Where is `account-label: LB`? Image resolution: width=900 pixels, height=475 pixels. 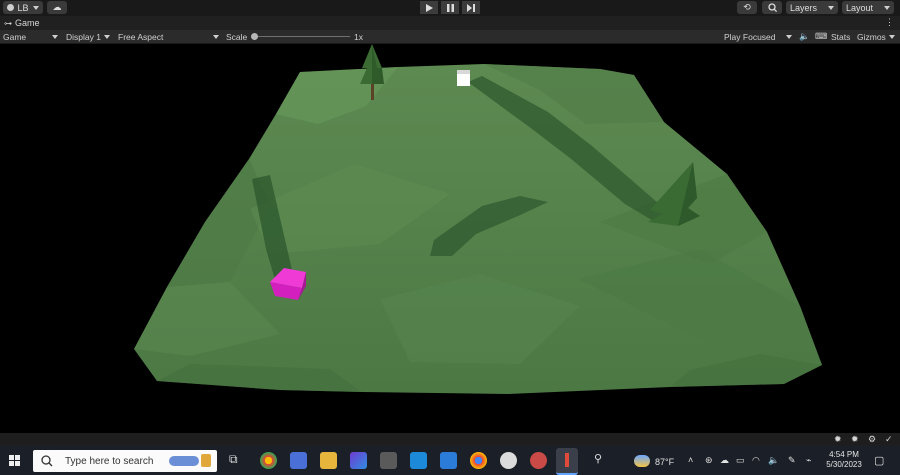 account-label: LB is located at coordinates (23, 7).